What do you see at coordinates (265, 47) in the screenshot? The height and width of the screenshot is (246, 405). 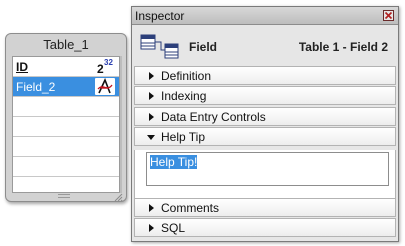 I see `inspector-header: Field Table 1 - Field 2` at bounding box center [265, 47].